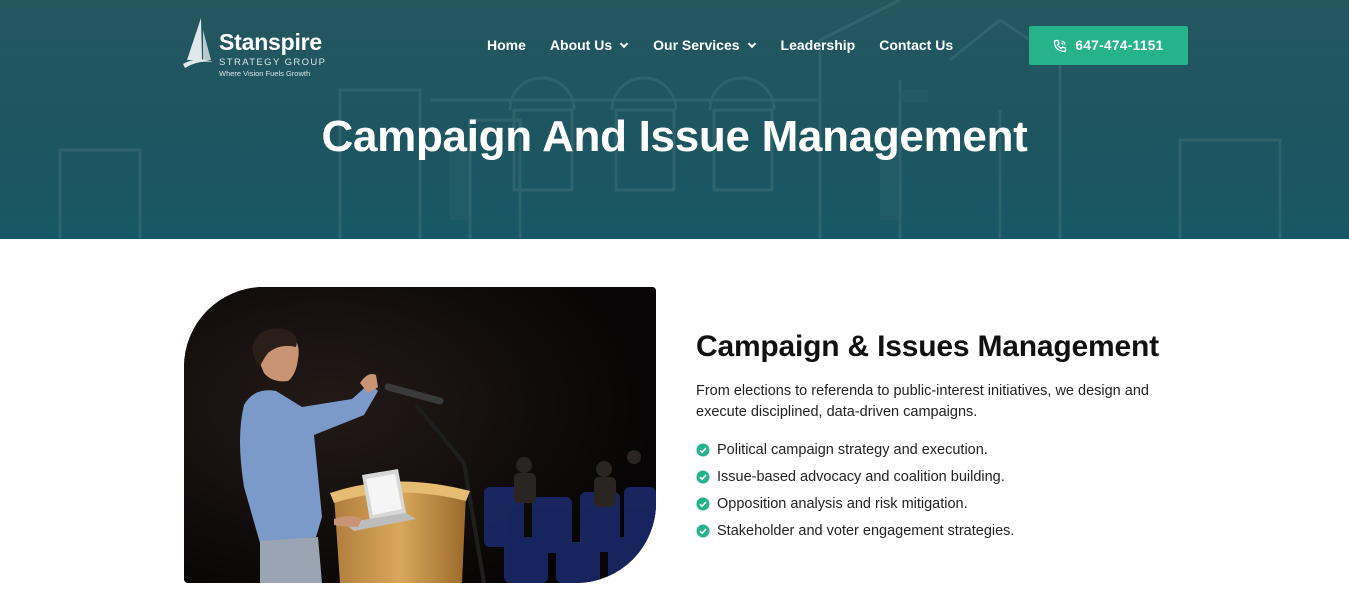  I want to click on nav-leadership-label: Leadership, so click(818, 45).